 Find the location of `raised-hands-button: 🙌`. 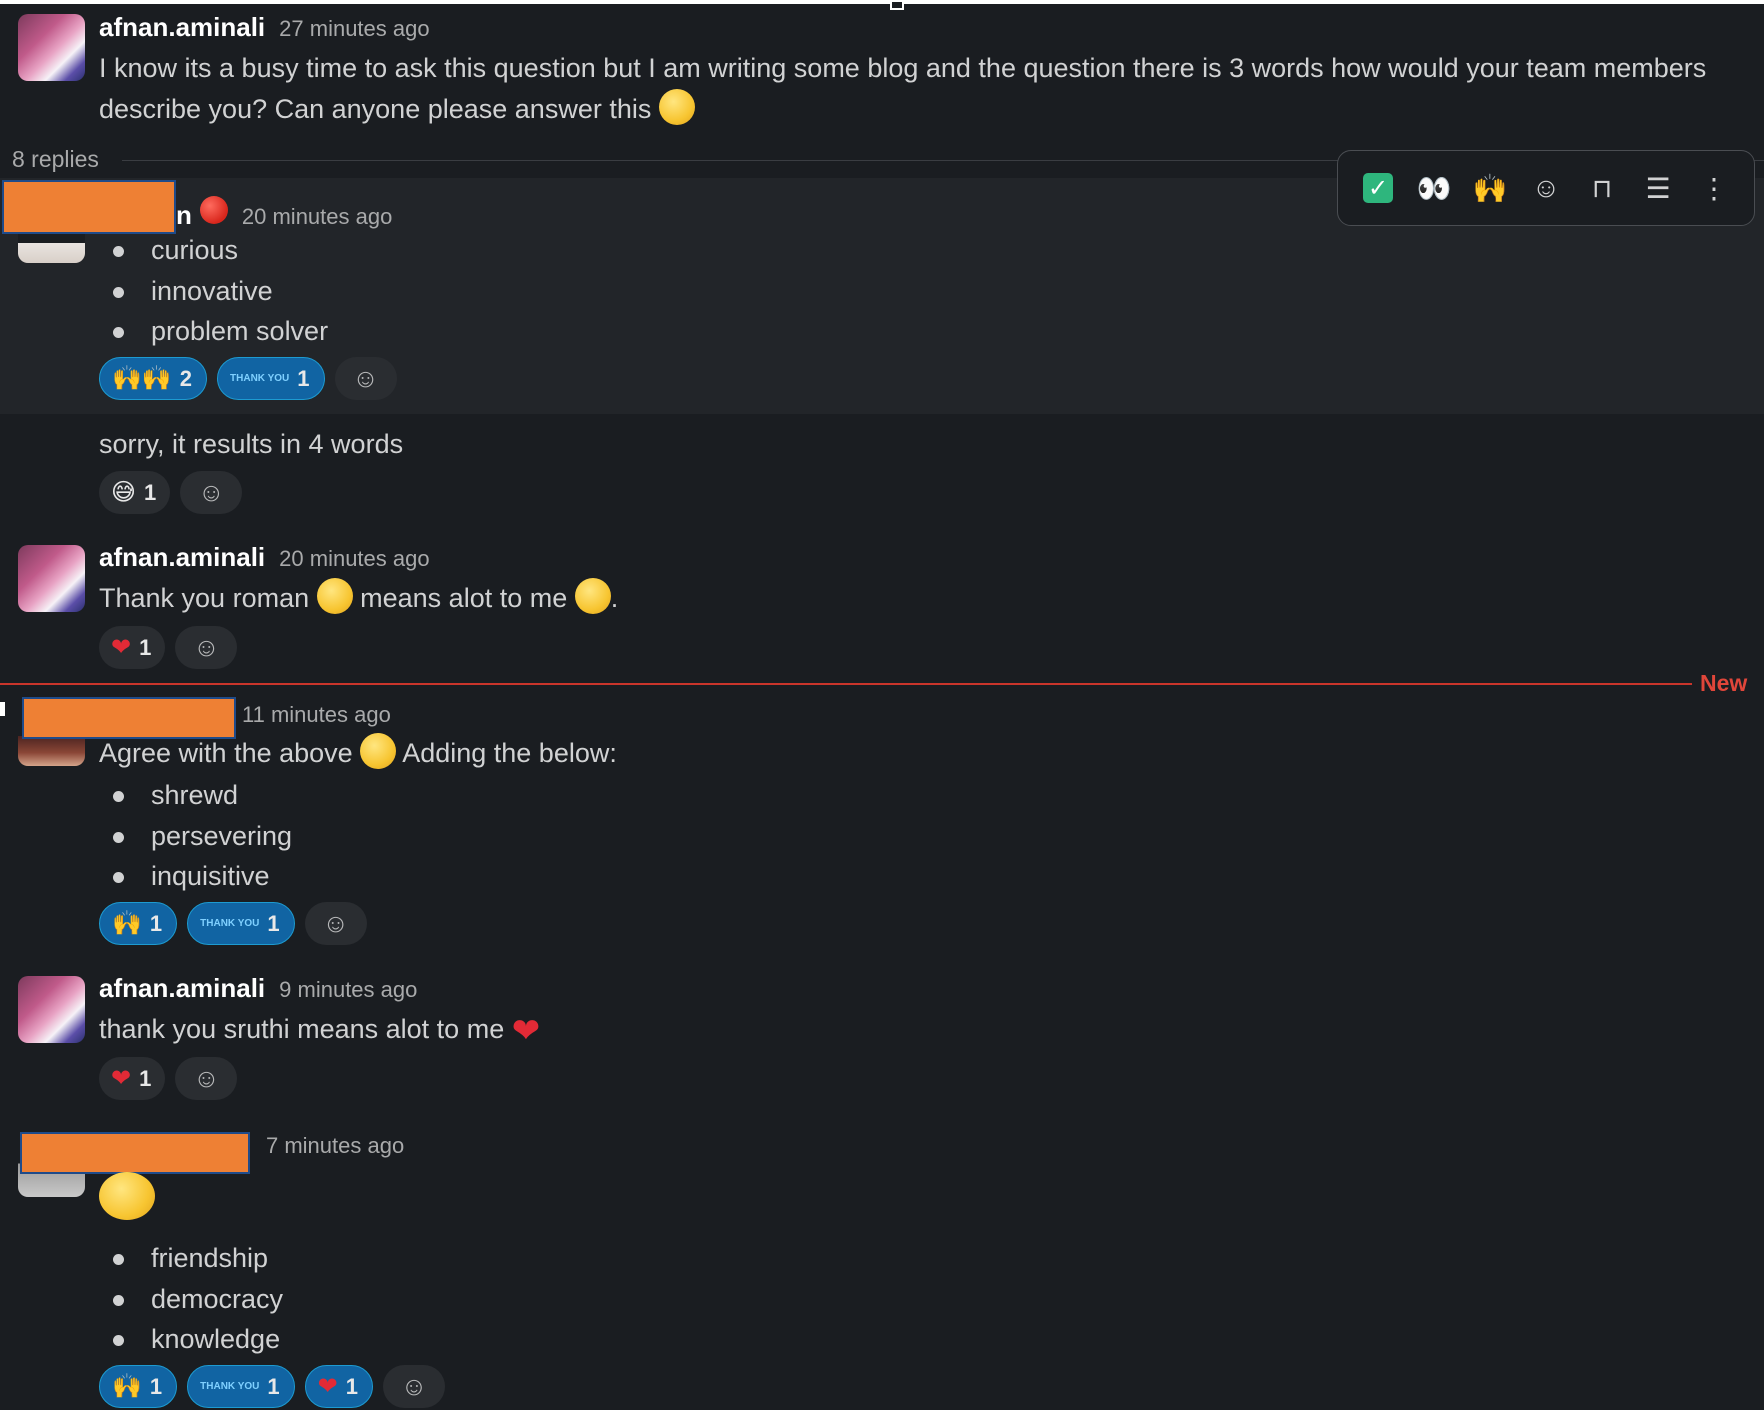

raised-hands-button: 🙌 is located at coordinates (1490, 188).